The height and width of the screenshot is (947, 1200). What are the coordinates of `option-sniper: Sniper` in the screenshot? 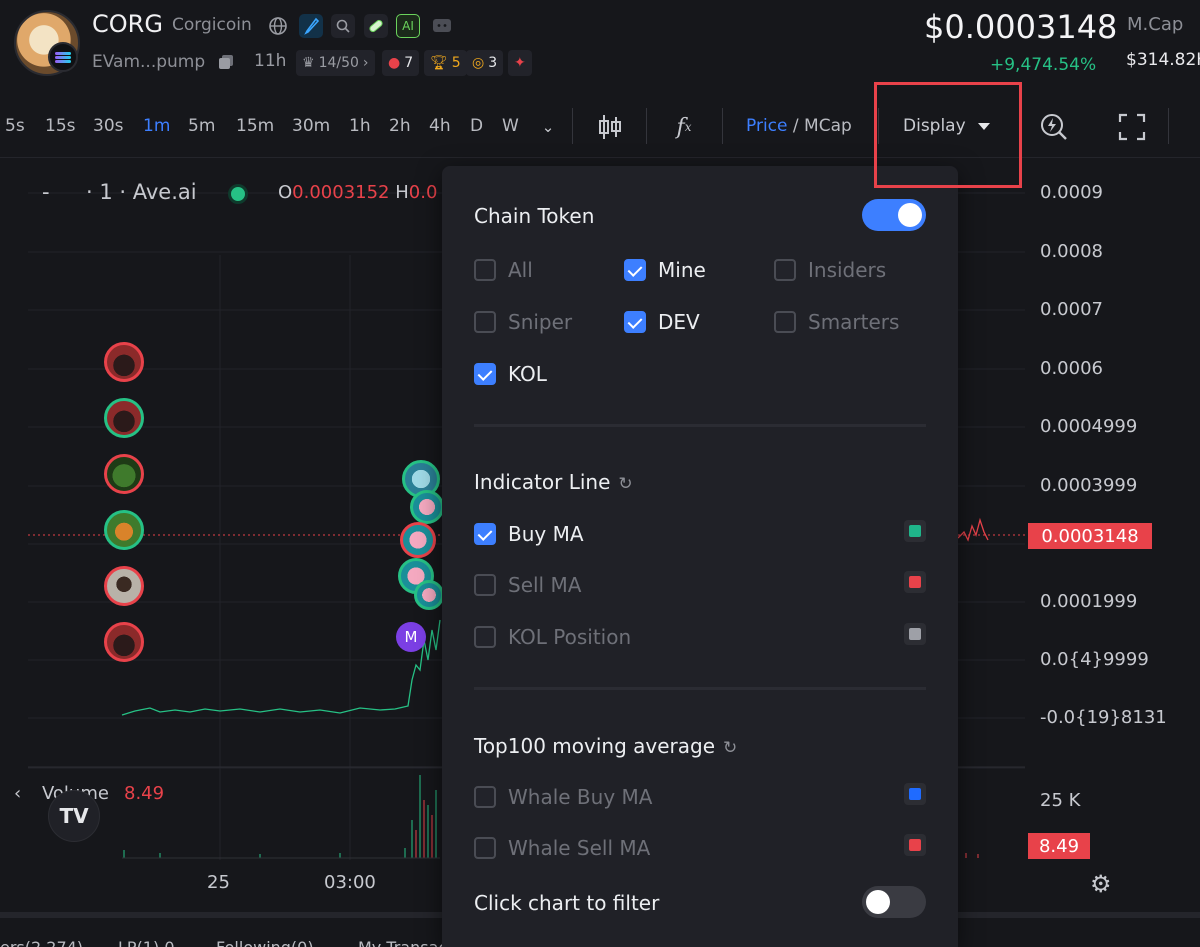 It's located at (523, 322).